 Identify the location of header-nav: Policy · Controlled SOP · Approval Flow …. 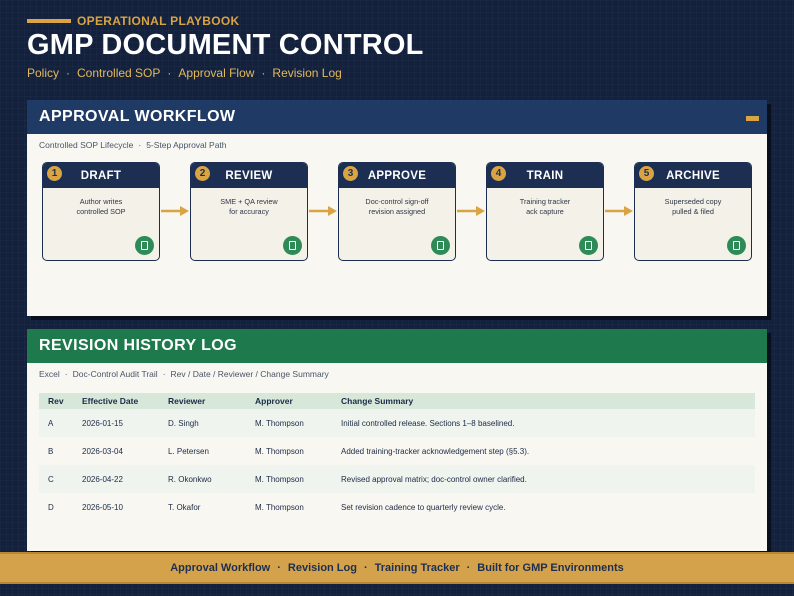
(397, 73).